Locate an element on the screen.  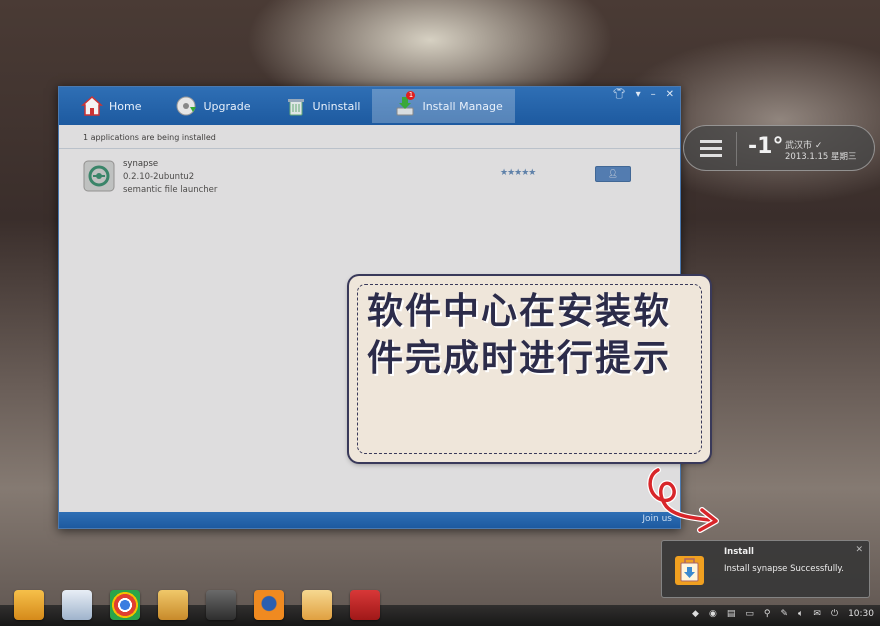
weather-widget: -1° 武汉市 ✓ 2013.1.15 星期三 is located at coordinates (779, 148).